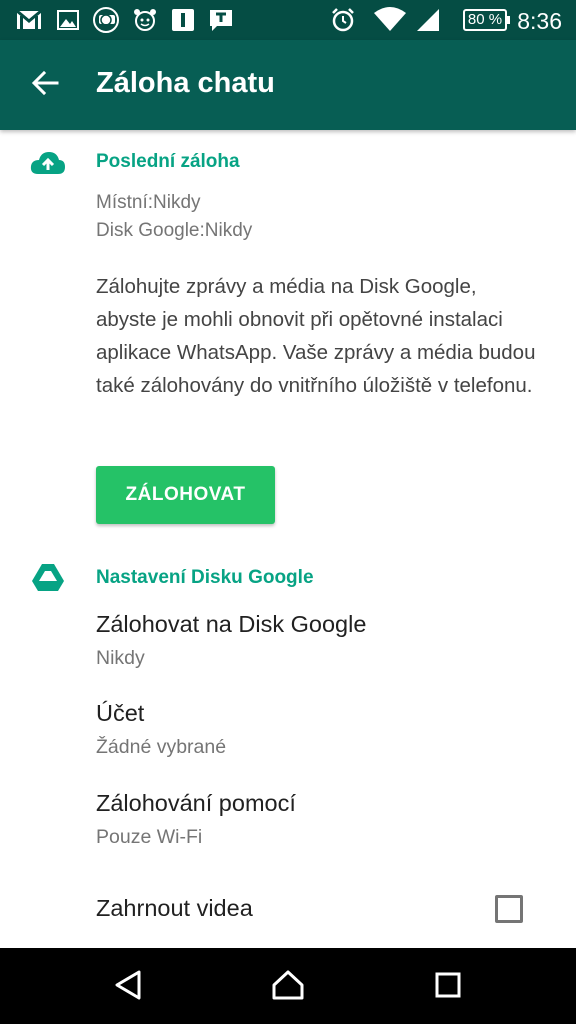 The image size is (576, 1024). What do you see at coordinates (68, 20) in the screenshot?
I see `gallery-icon` at bounding box center [68, 20].